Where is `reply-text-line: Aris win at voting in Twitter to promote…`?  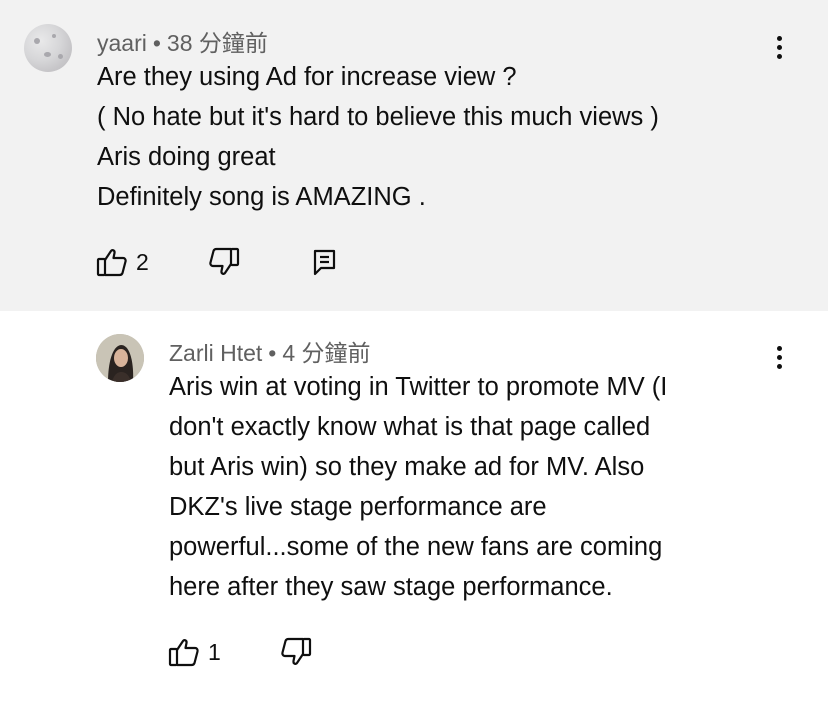 reply-text-line: Aris win at voting in Twitter to promote… is located at coordinates (418, 387).